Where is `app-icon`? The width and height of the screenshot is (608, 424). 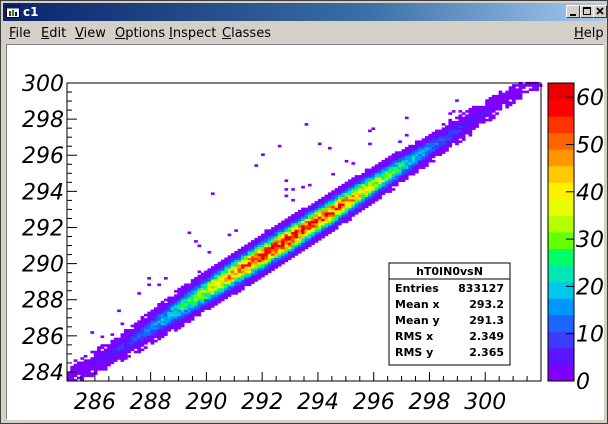
app-icon is located at coordinates (13, 11).